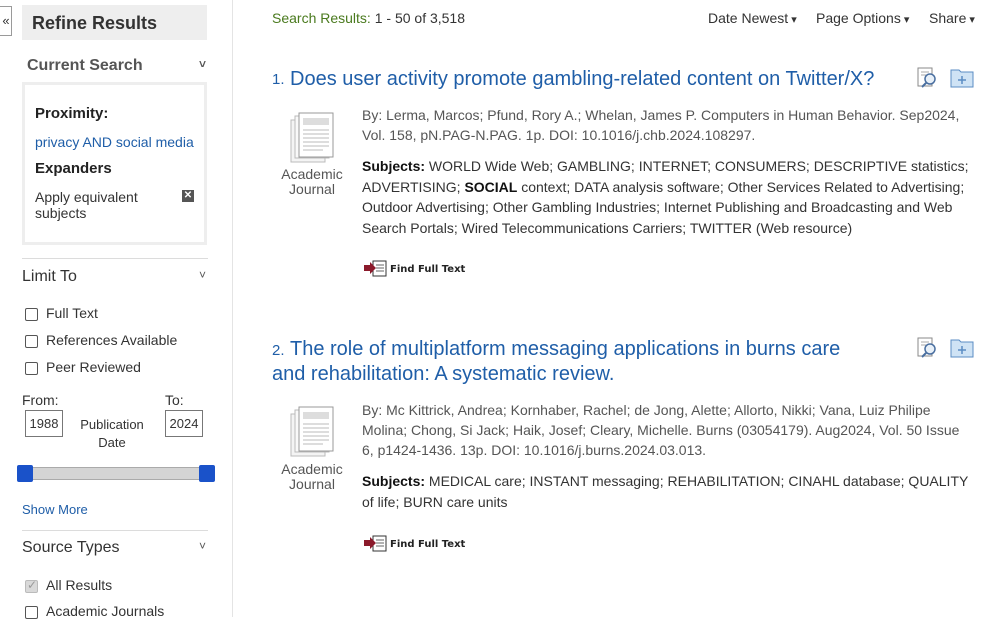 This screenshot has height=619, width=1001. I want to click on page-options-dropdown: Page Options, so click(862, 18).